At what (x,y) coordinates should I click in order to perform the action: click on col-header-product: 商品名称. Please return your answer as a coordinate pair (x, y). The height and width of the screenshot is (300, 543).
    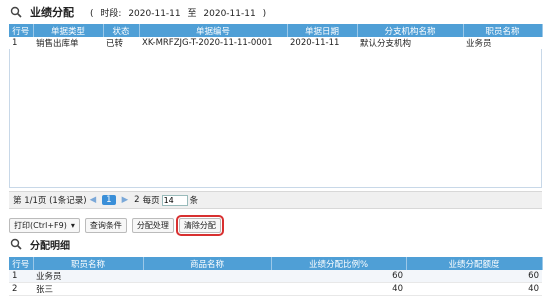
    Looking at the image, I should click on (207, 263).